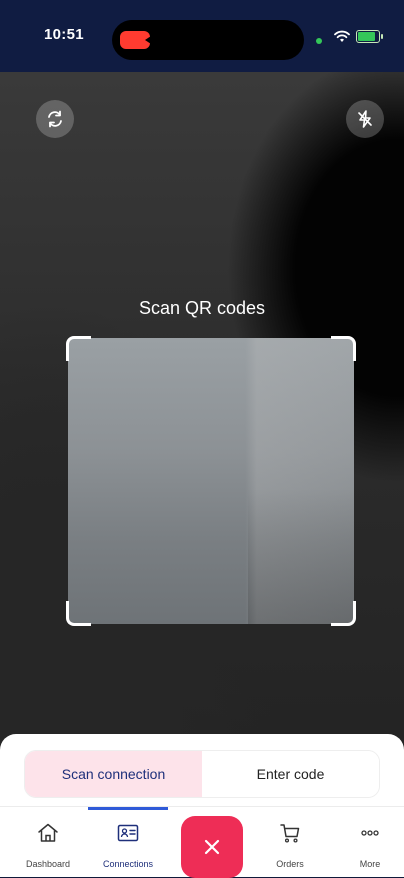  What do you see at coordinates (382, 36) in the screenshot?
I see `battery-tip` at bounding box center [382, 36].